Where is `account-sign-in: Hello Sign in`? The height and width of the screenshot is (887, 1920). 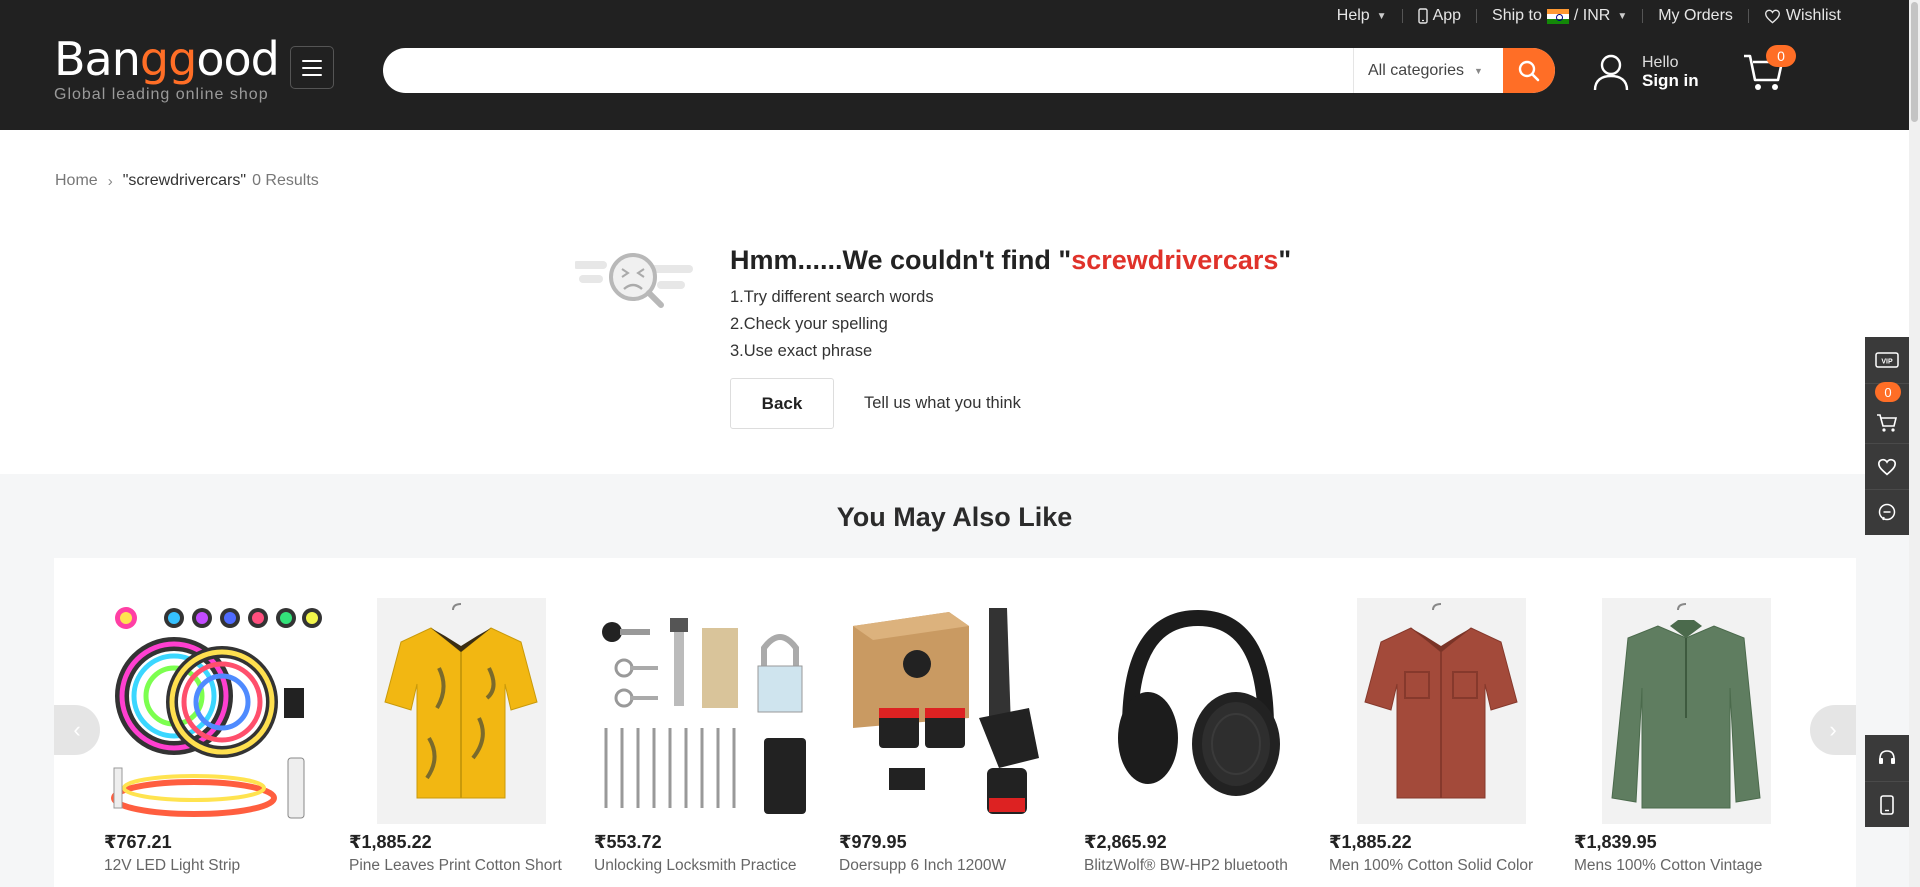 account-sign-in: Hello Sign in is located at coordinates (1645, 72).